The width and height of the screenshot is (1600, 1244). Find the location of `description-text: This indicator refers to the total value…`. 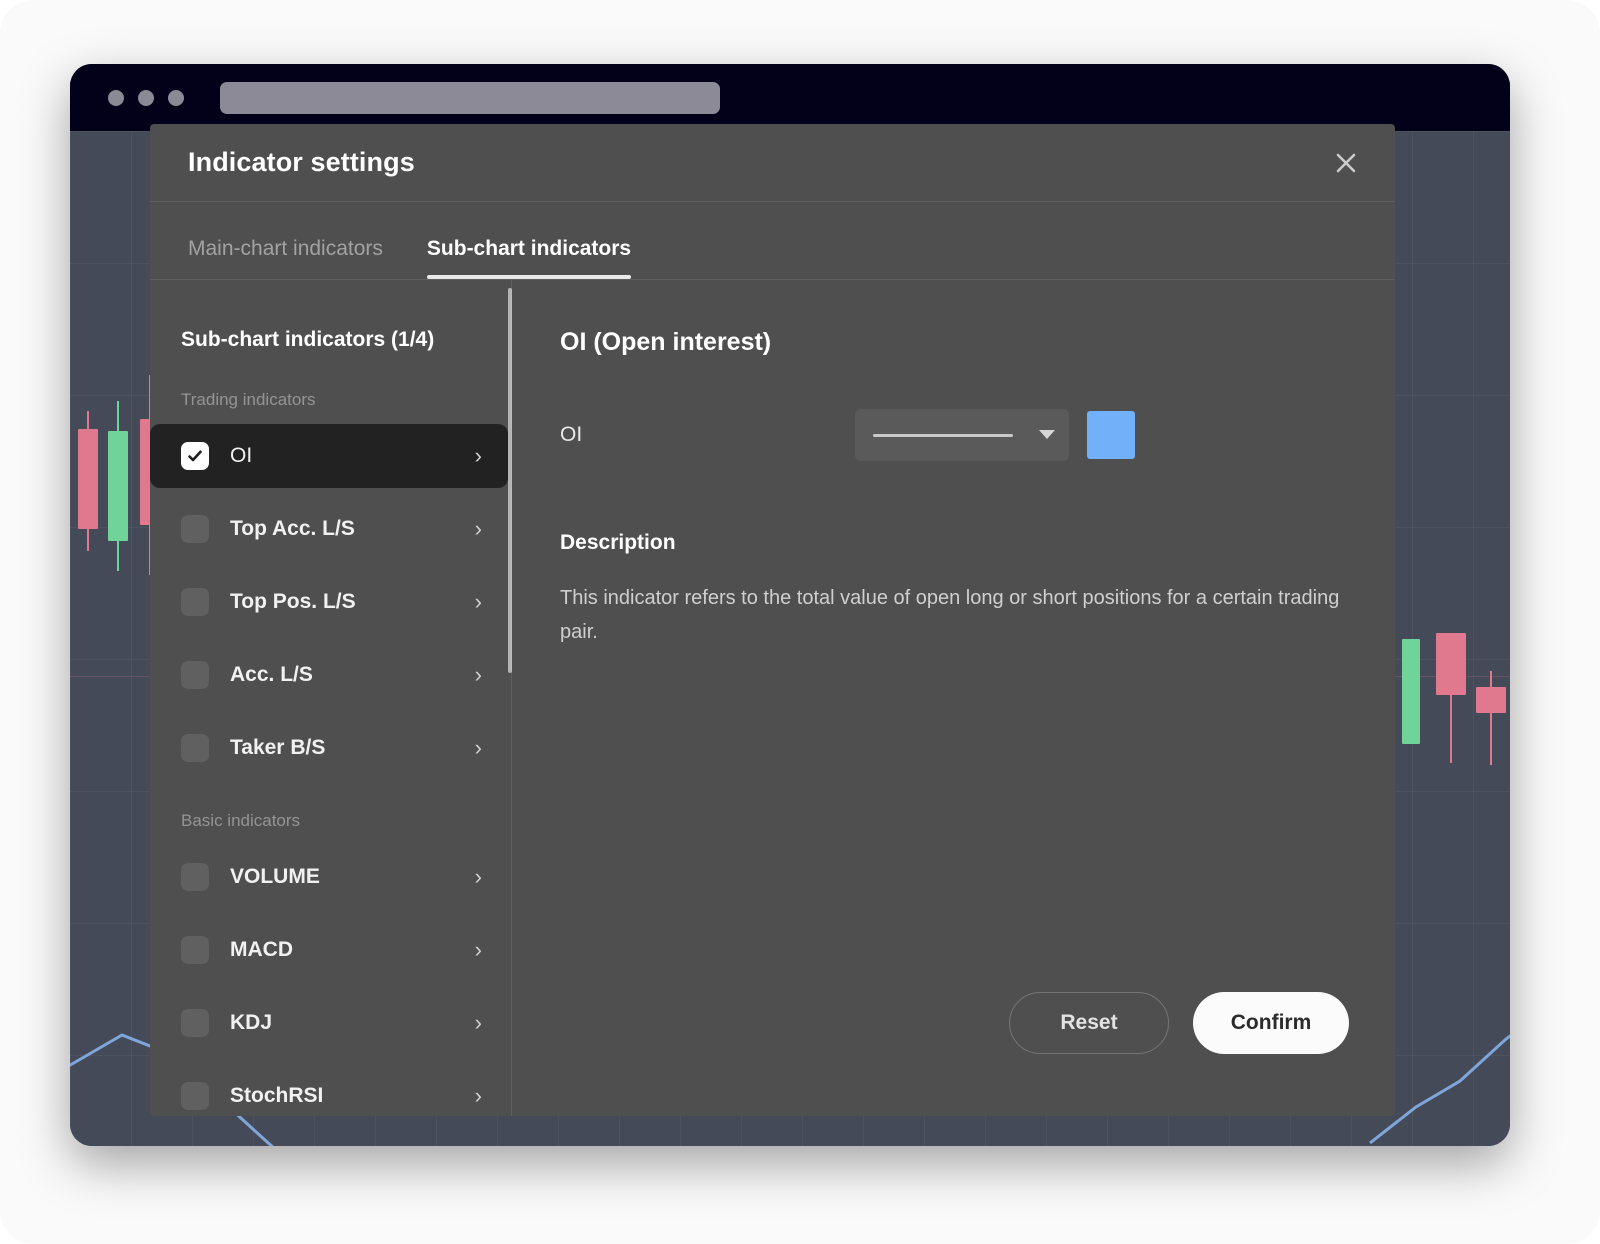

description-text: This indicator refers to the total value… is located at coordinates (950, 615).